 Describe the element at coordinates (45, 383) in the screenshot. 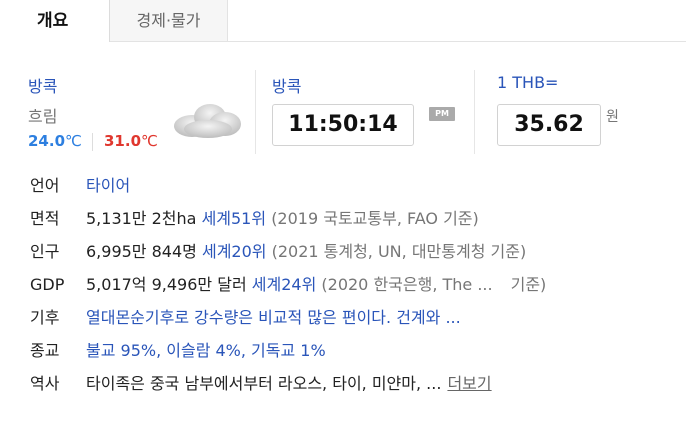

I see `info-label: 역사` at that location.